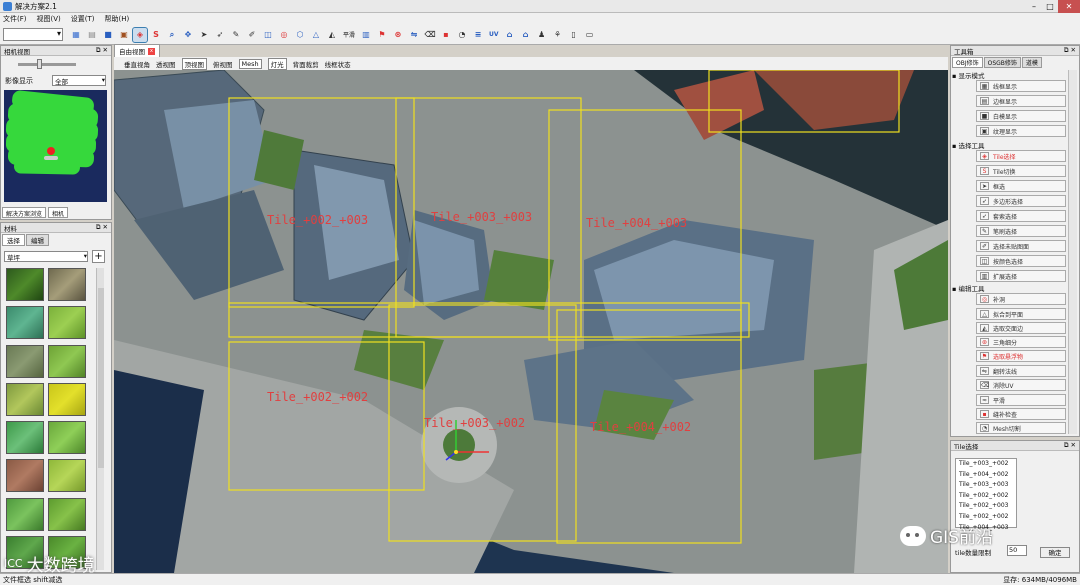  I want to click on toolbox-scrollbar, so click(1072, 252).